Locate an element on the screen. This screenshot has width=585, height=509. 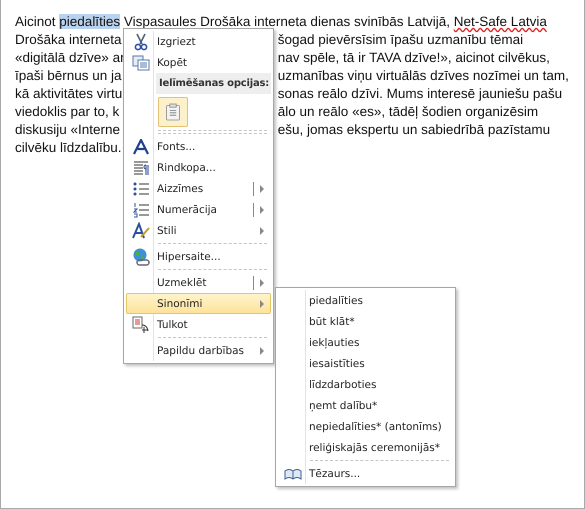
menu-item: Stili is located at coordinates (198, 230).